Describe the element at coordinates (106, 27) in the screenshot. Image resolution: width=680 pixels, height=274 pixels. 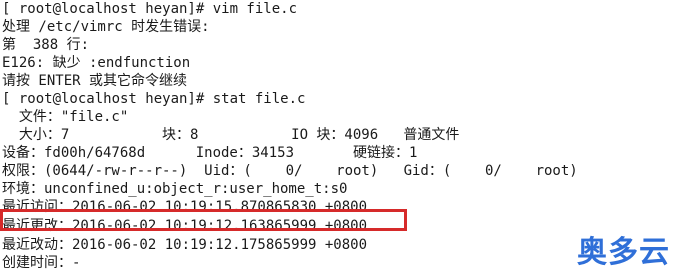
I see `terminal-line-vimrc-error: 处理 /etc/vimrc 时发生错误:` at that location.